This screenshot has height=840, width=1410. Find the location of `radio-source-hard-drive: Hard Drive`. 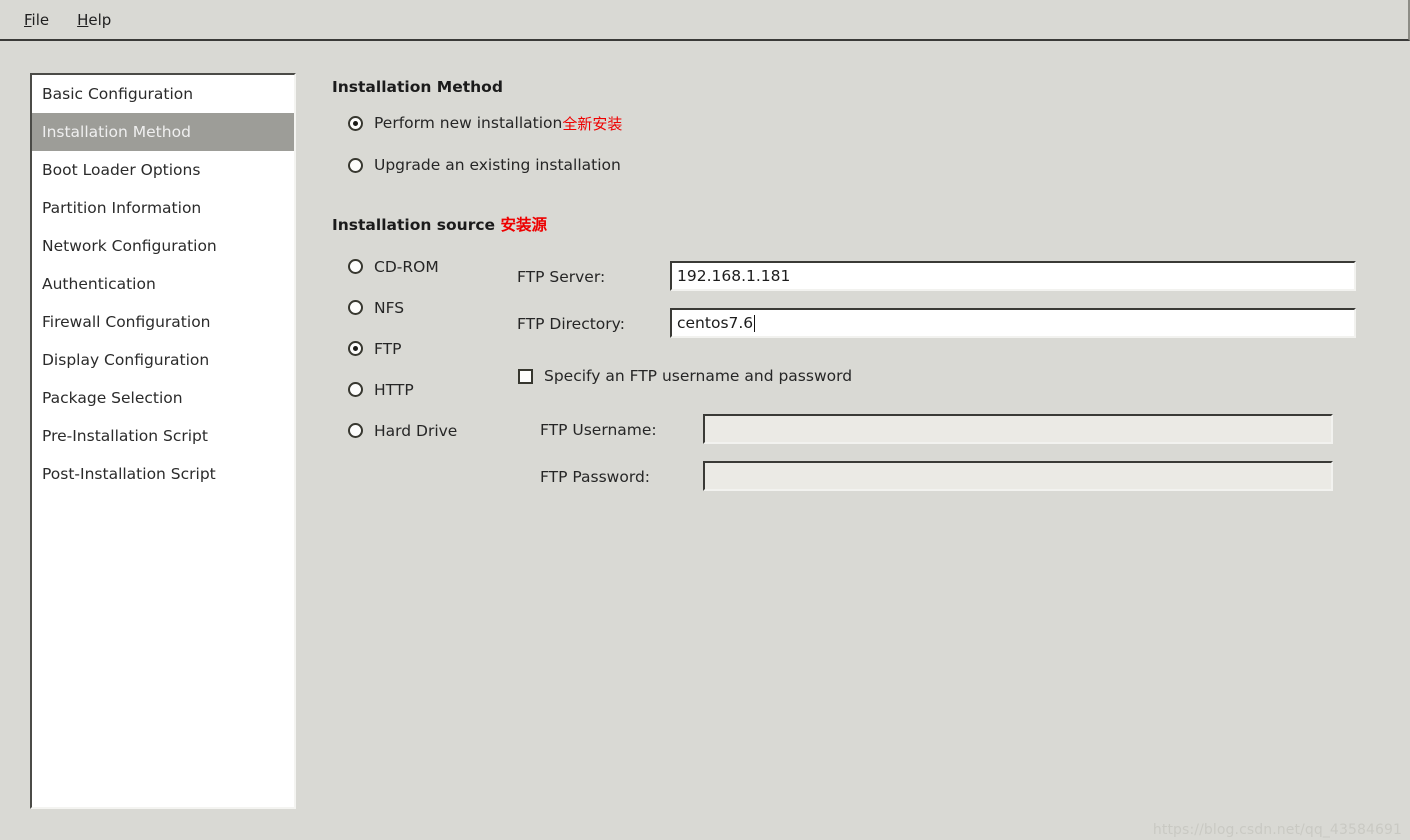

radio-source-hard-drive: Hard Drive is located at coordinates (402, 430).